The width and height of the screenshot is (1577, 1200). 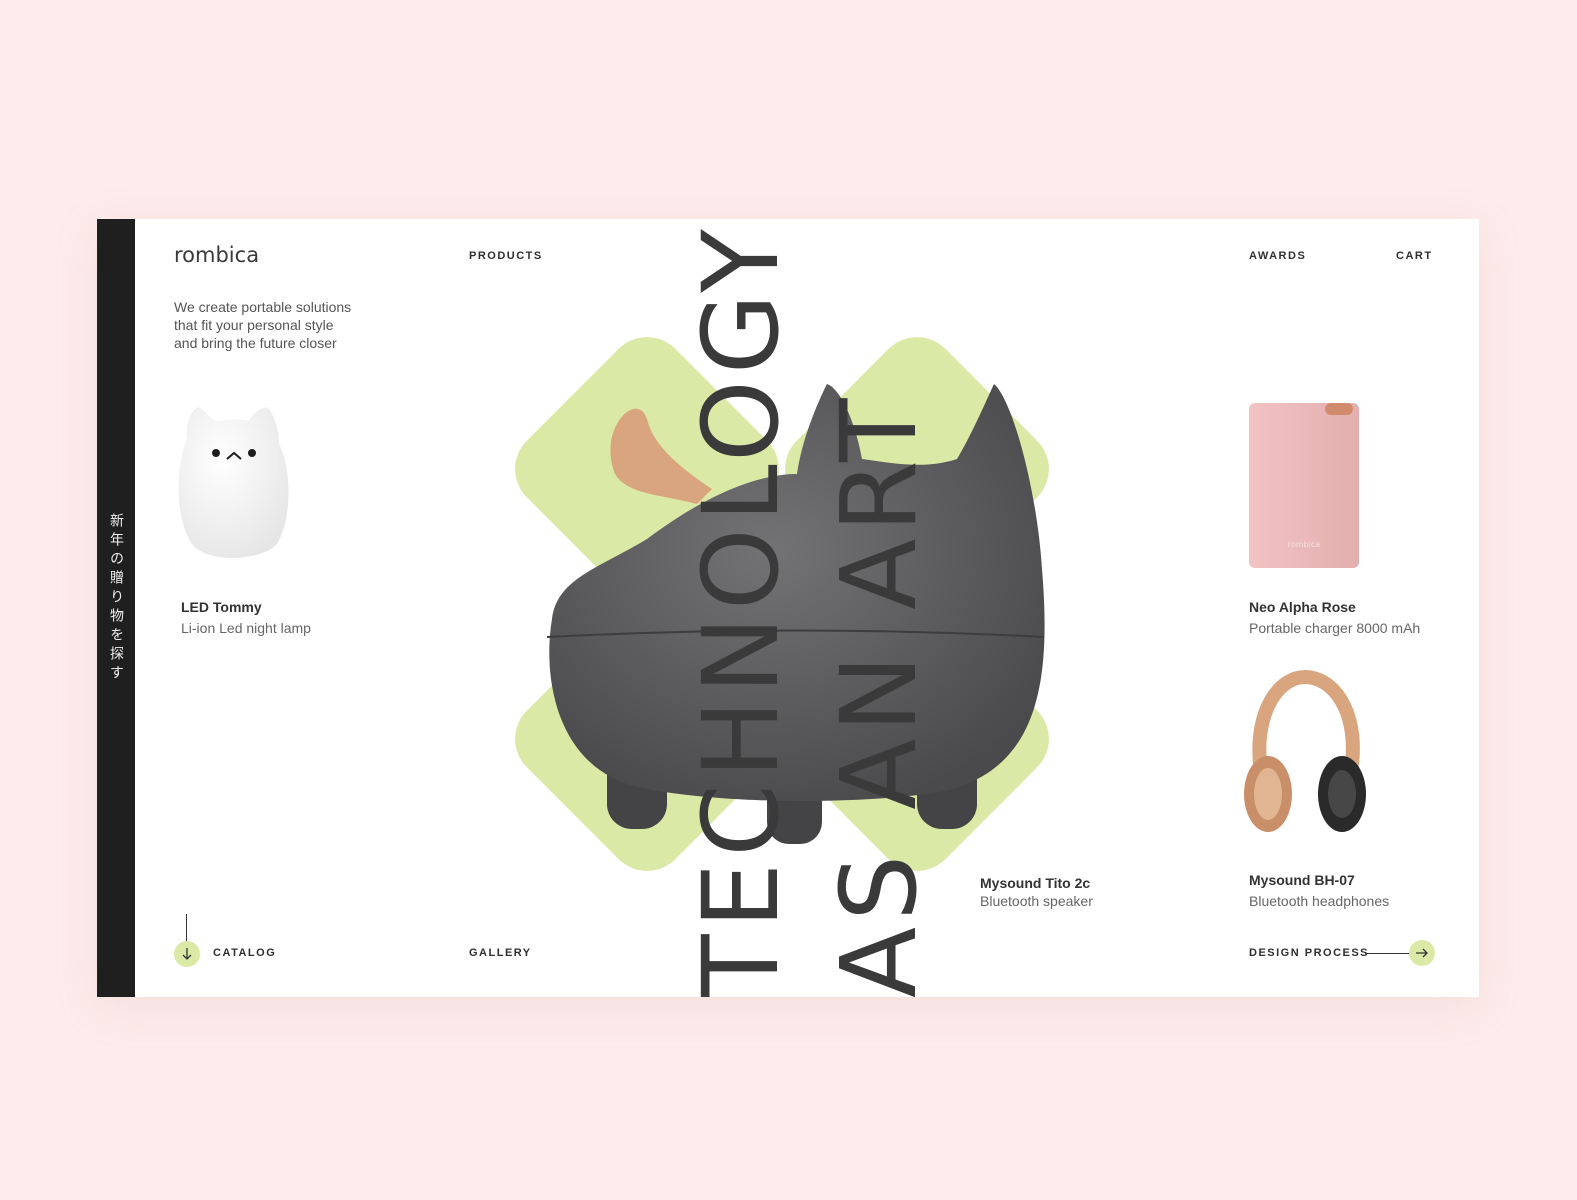 What do you see at coordinates (1302, 880) in the screenshot?
I see `product-name: Mysound BH-07` at bounding box center [1302, 880].